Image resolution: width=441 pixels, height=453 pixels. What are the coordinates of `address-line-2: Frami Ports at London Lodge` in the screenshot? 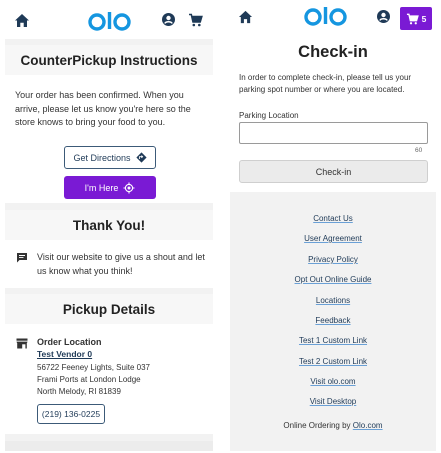 It's located at (89, 379).